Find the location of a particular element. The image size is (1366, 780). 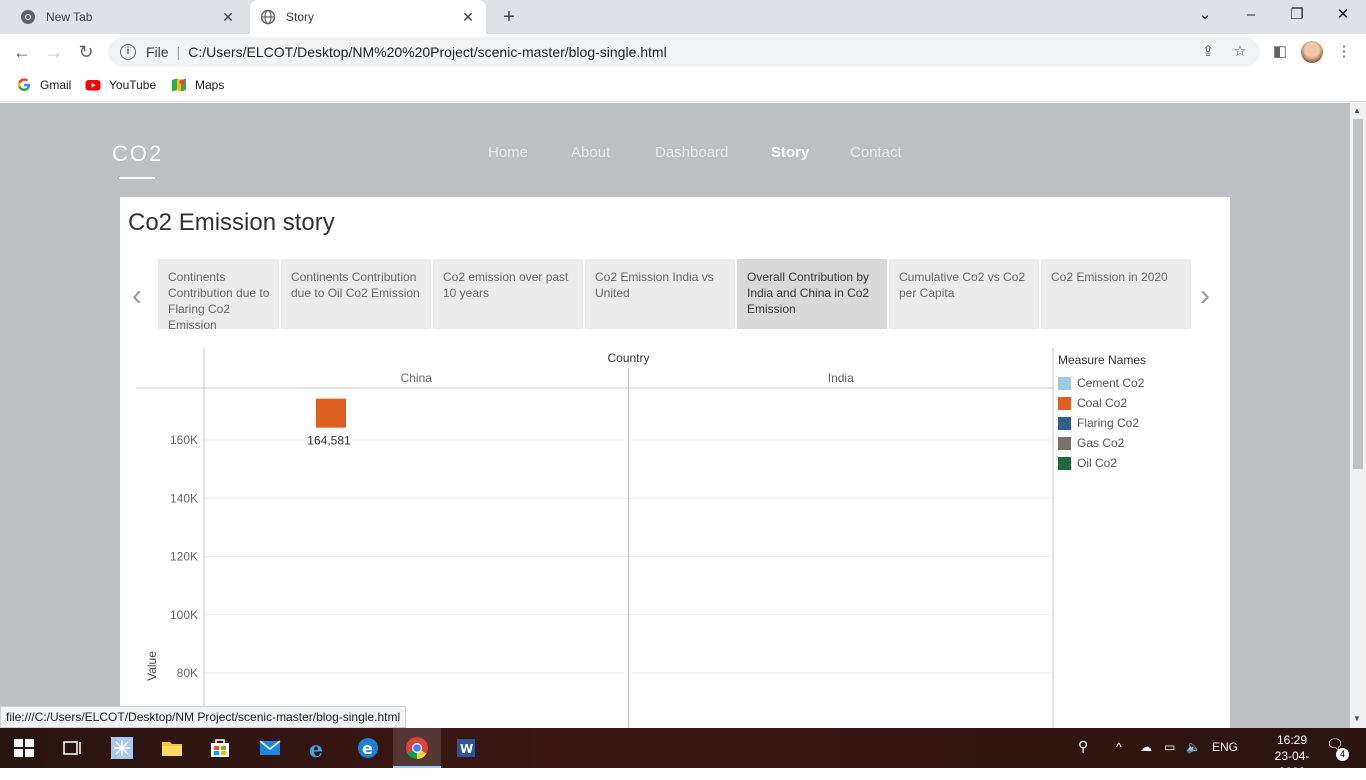

nav-about: About is located at coordinates (590, 152).